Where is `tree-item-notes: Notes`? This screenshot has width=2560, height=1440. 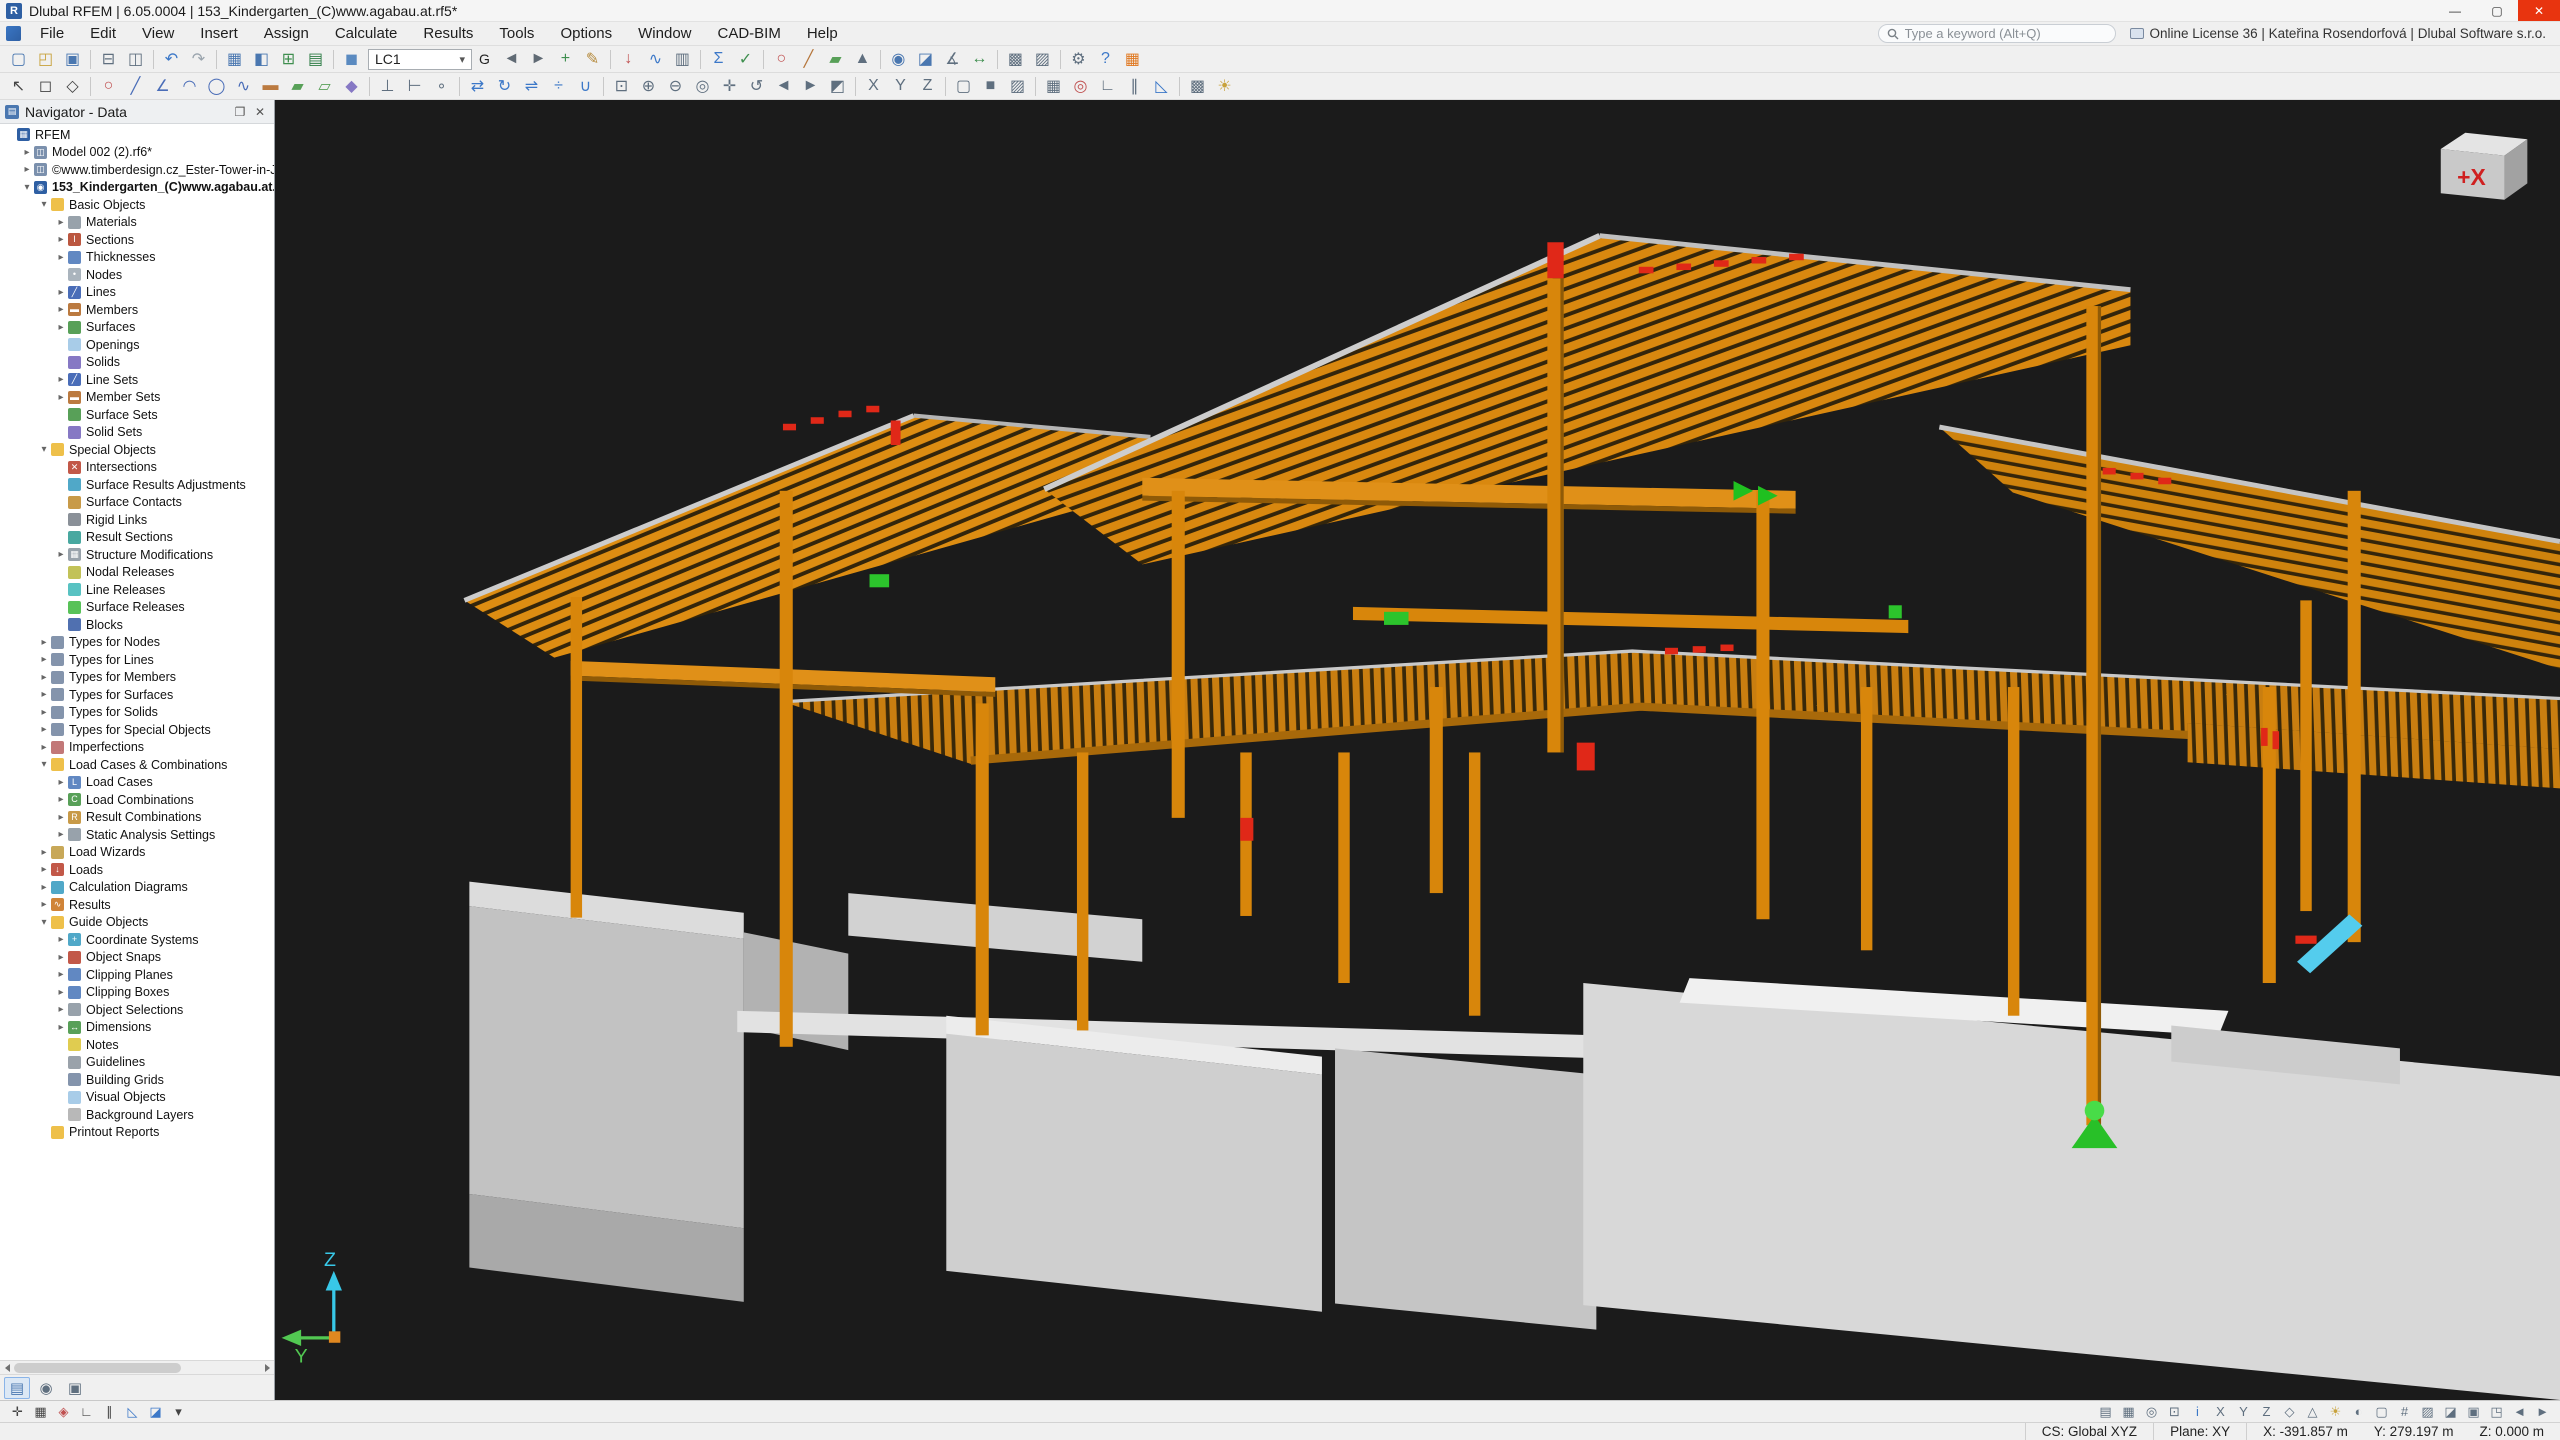 tree-item-notes: Notes is located at coordinates (137, 1045).